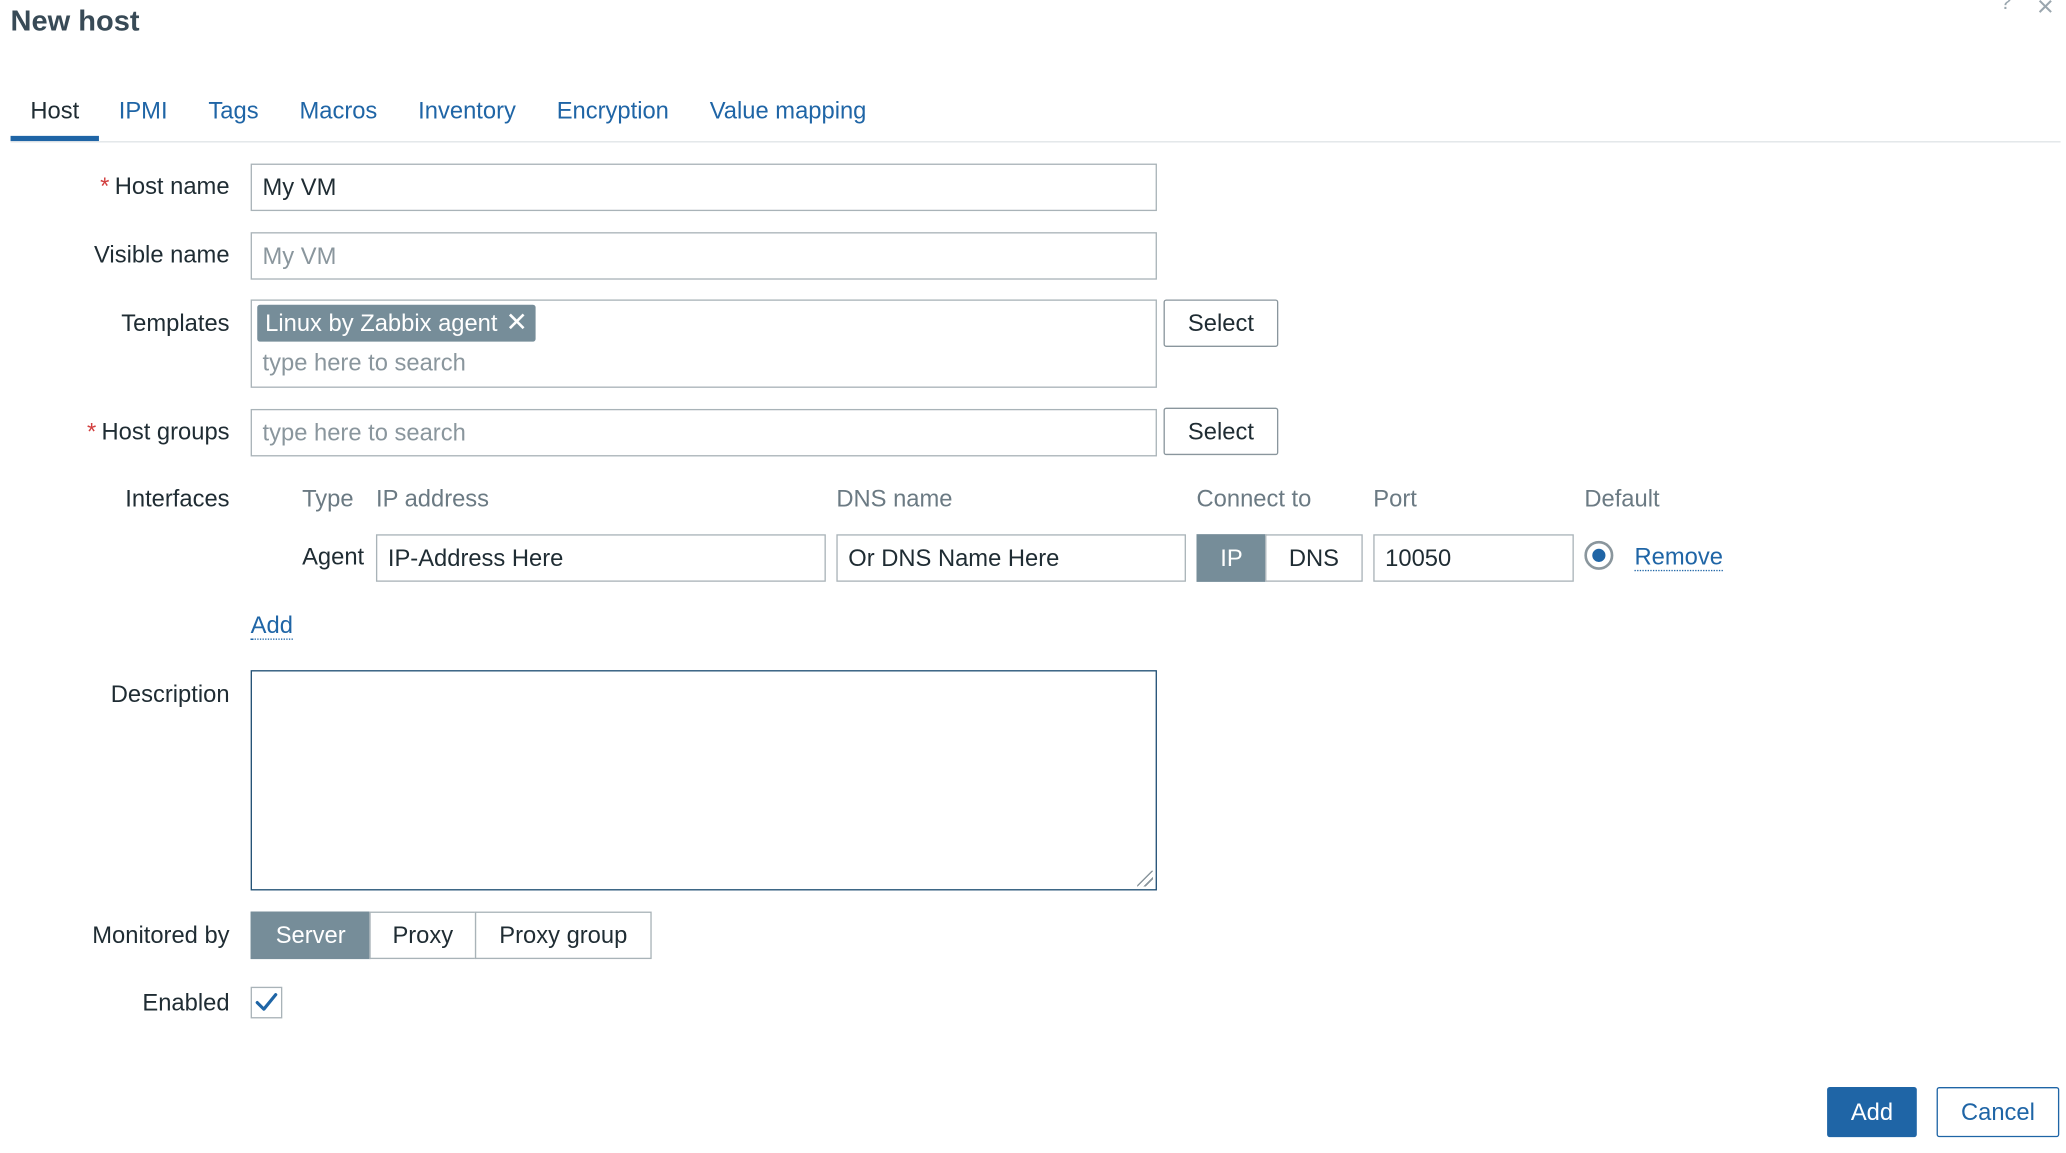 The height and width of the screenshot is (1153, 2066). Describe the element at coordinates (364, 364) in the screenshot. I see `templates-search-placeholder: type here to search` at that location.